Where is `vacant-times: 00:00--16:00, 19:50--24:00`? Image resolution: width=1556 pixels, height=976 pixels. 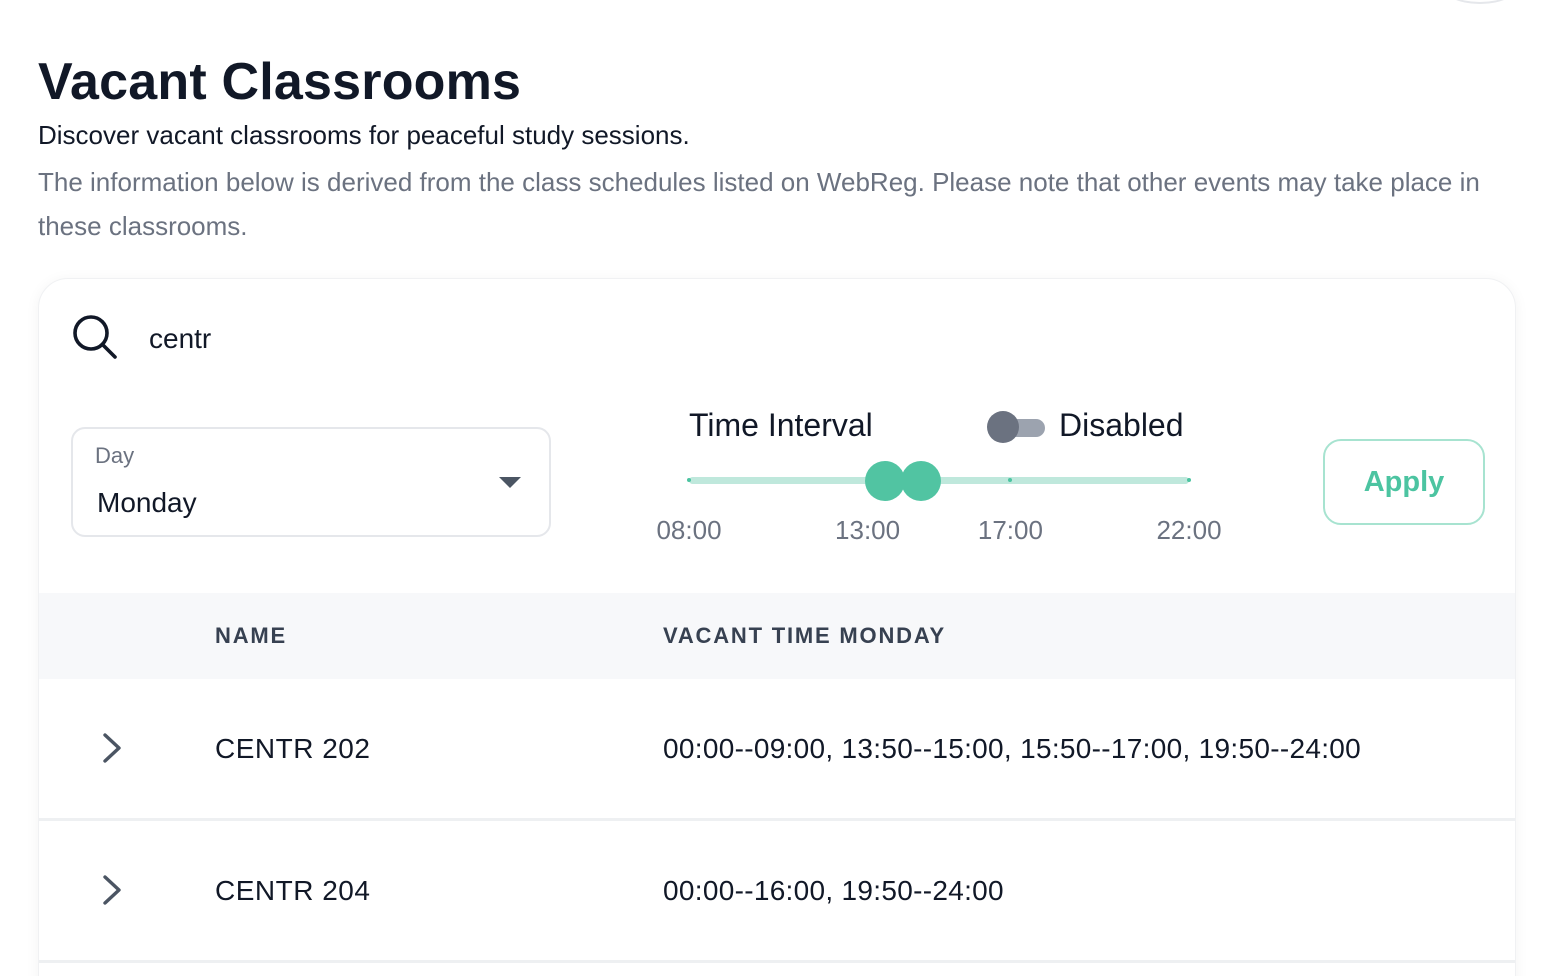 vacant-times: 00:00--16:00, 19:50--24:00 is located at coordinates (833, 890).